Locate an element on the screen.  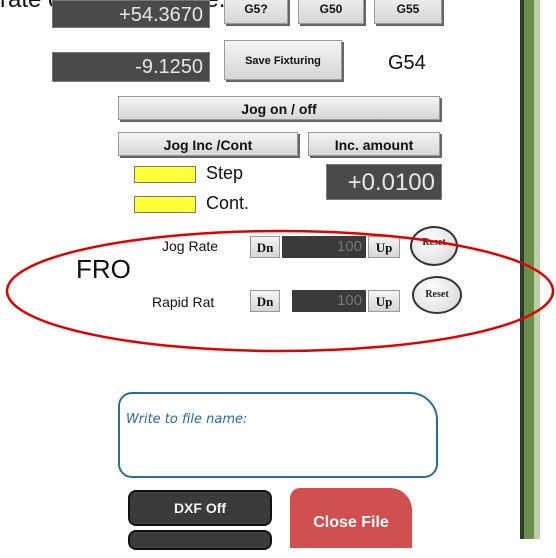
close-file-button: Close File is located at coordinates (351, 518).